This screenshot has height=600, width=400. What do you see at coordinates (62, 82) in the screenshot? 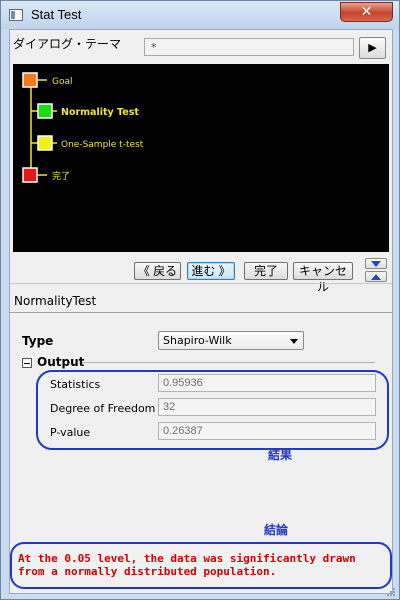
I see `tree-node-label: Goal` at bounding box center [62, 82].